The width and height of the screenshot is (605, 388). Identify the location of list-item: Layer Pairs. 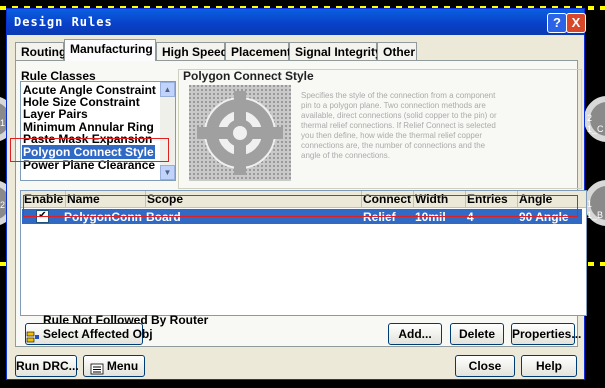
(55, 114).